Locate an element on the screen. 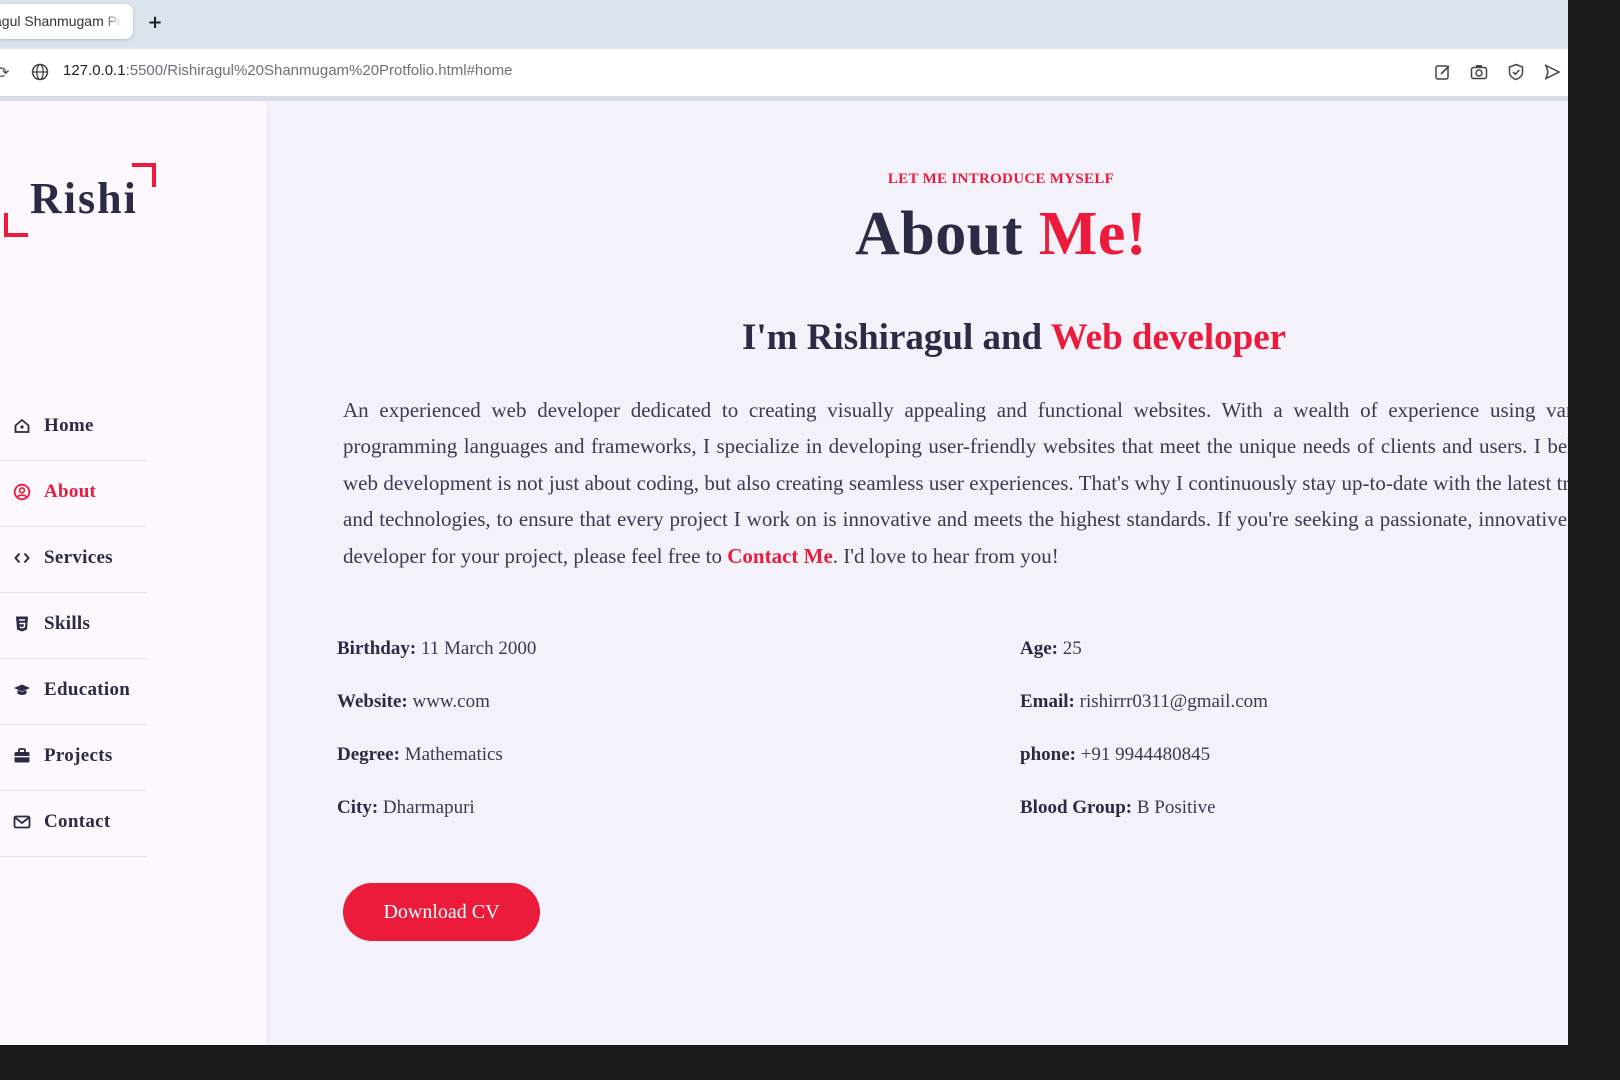  new-tab-button: + is located at coordinates (155, 23).